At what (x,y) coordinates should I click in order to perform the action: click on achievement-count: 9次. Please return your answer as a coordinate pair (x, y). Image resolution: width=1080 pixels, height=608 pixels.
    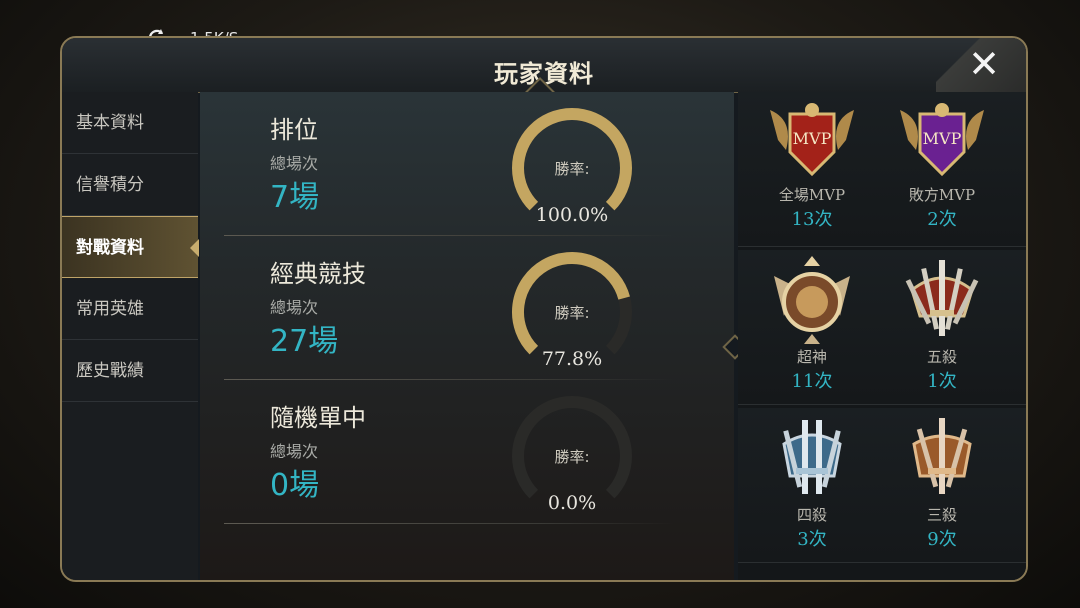
    Looking at the image, I should click on (942, 539).